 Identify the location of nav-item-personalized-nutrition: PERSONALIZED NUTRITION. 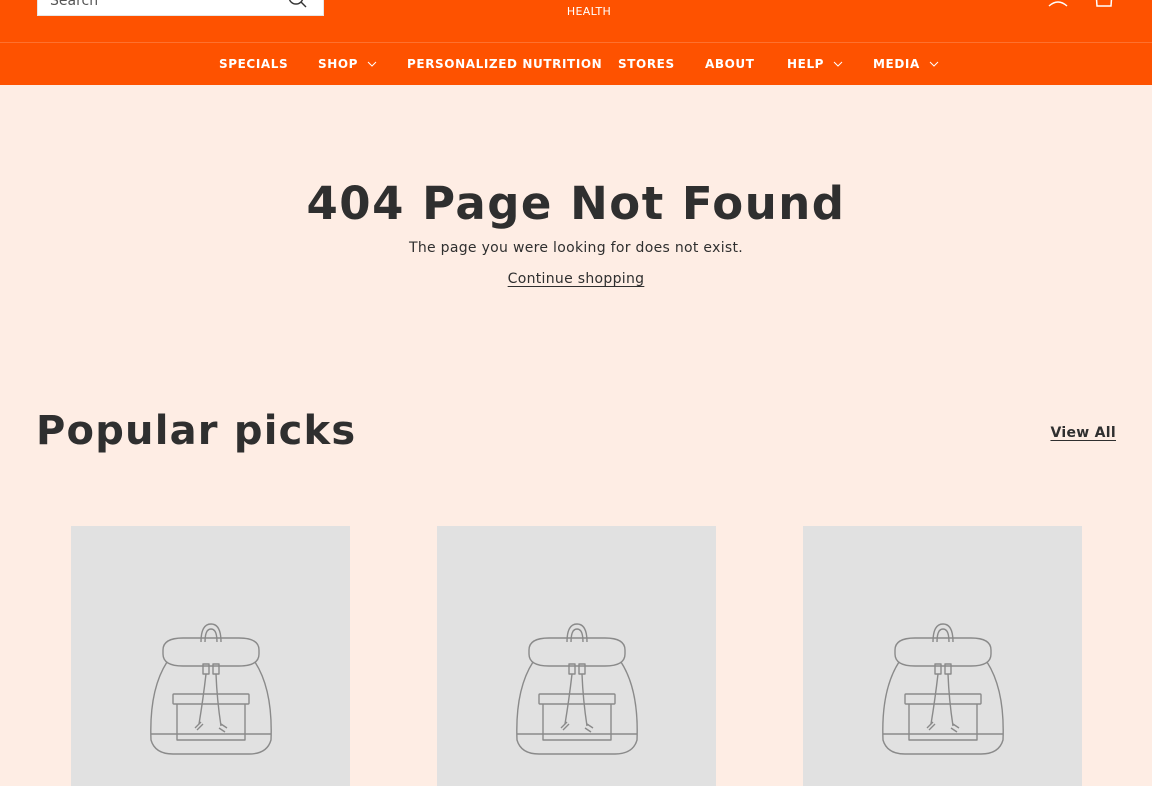
(504, 64).